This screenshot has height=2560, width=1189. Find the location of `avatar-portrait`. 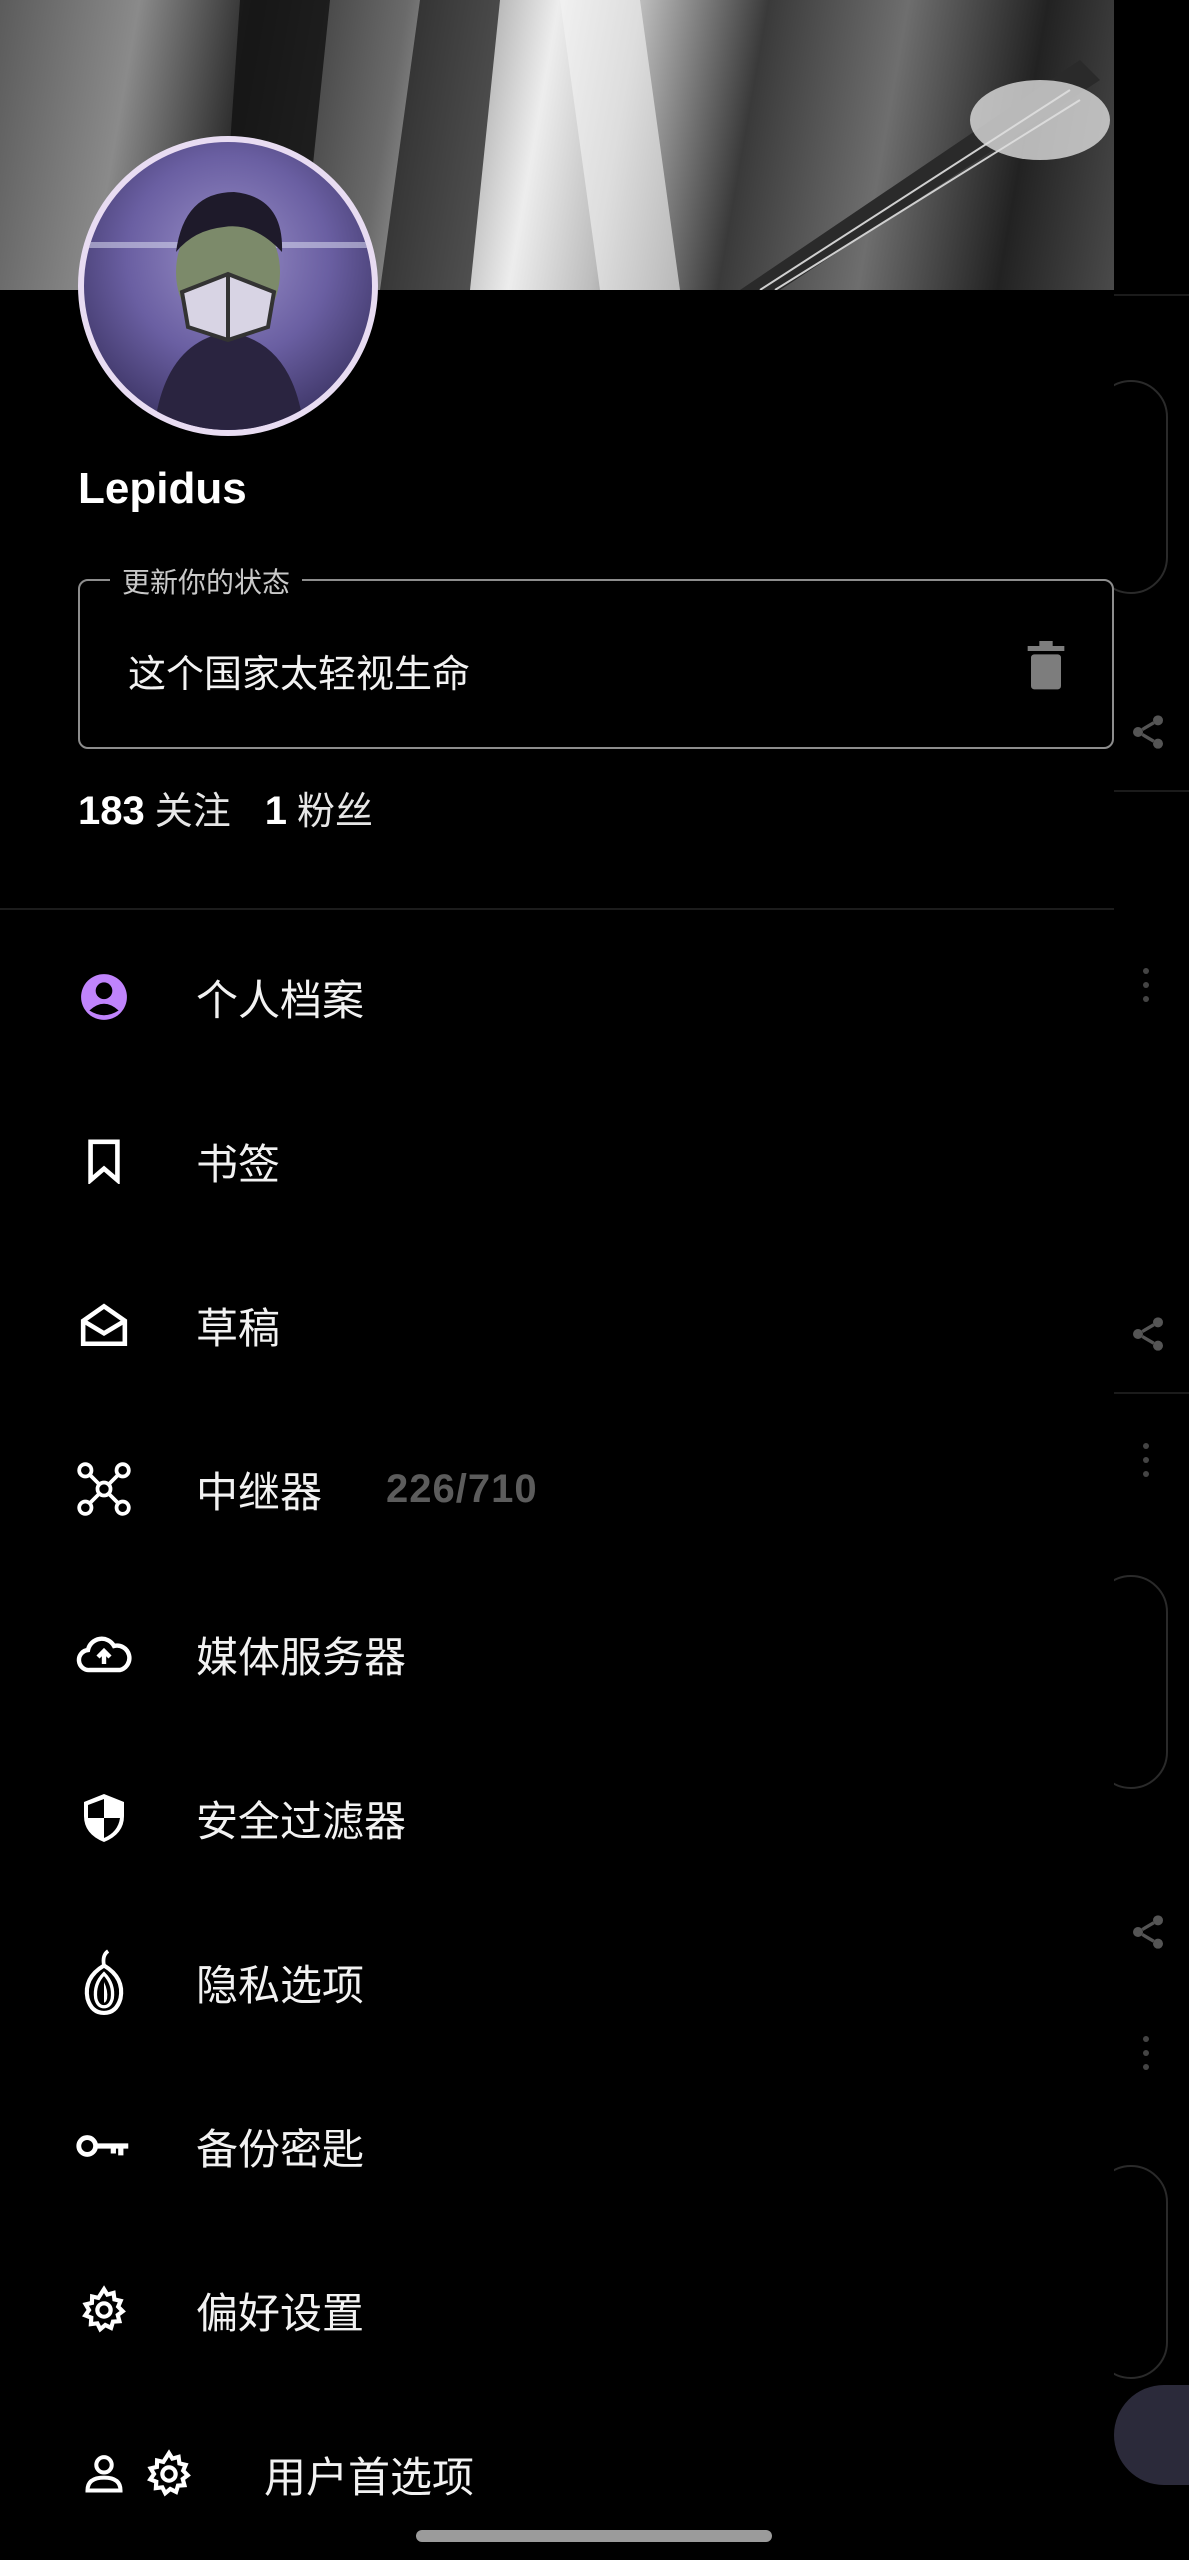

avatar-portrait is located at coordinates (228, 311).